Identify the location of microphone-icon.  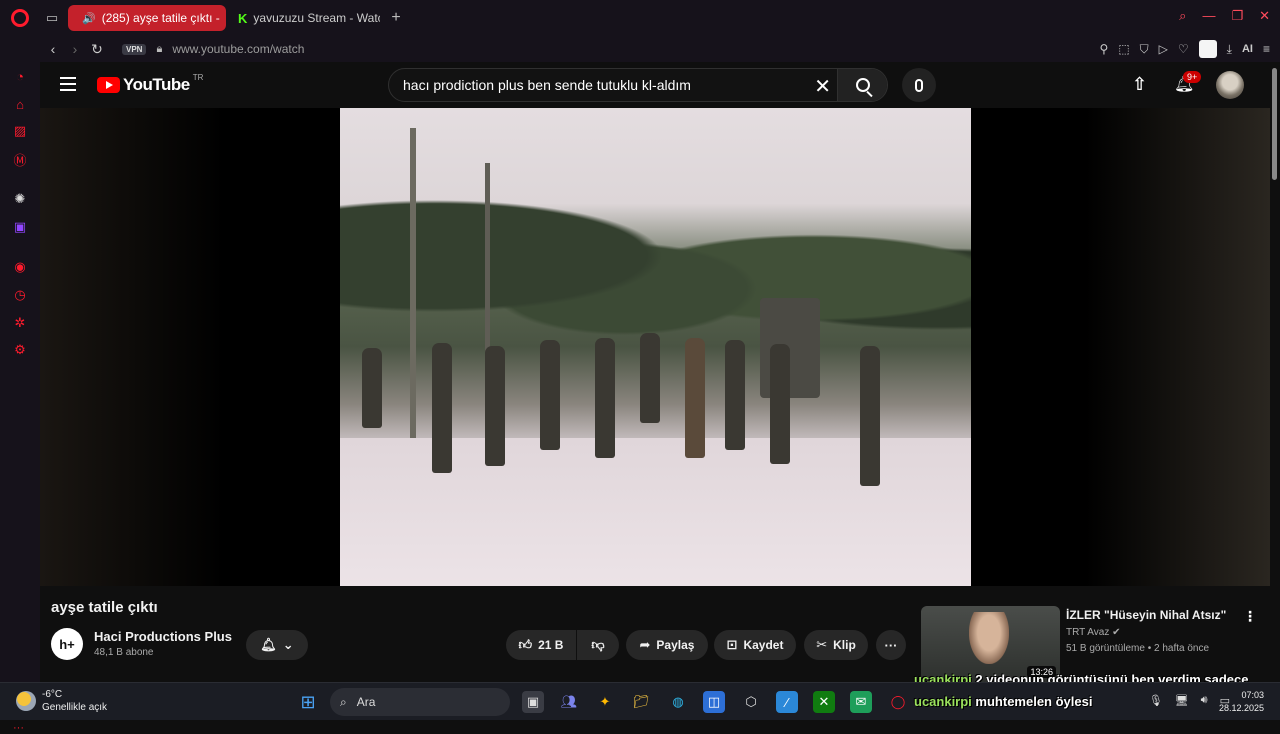
(919, 85).